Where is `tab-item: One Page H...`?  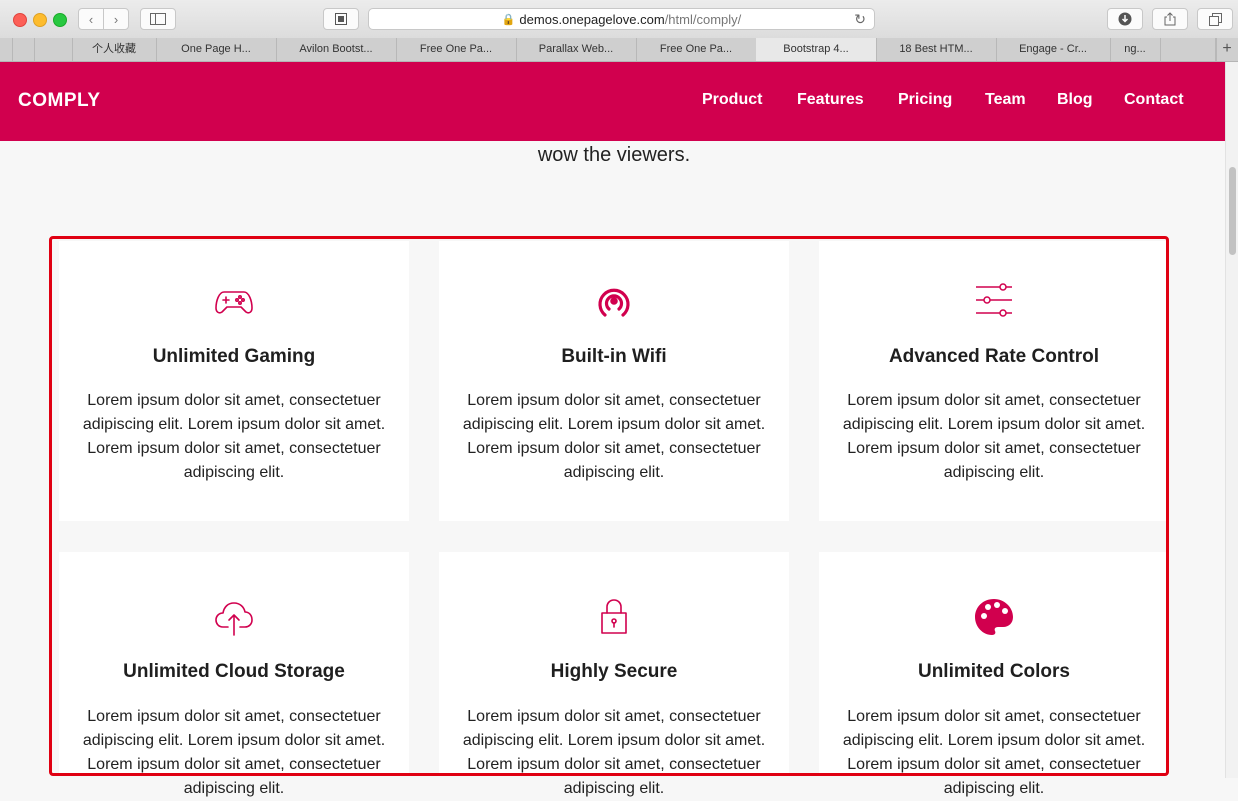
tab-item: One Page H... is located at coordinates (216, 49).